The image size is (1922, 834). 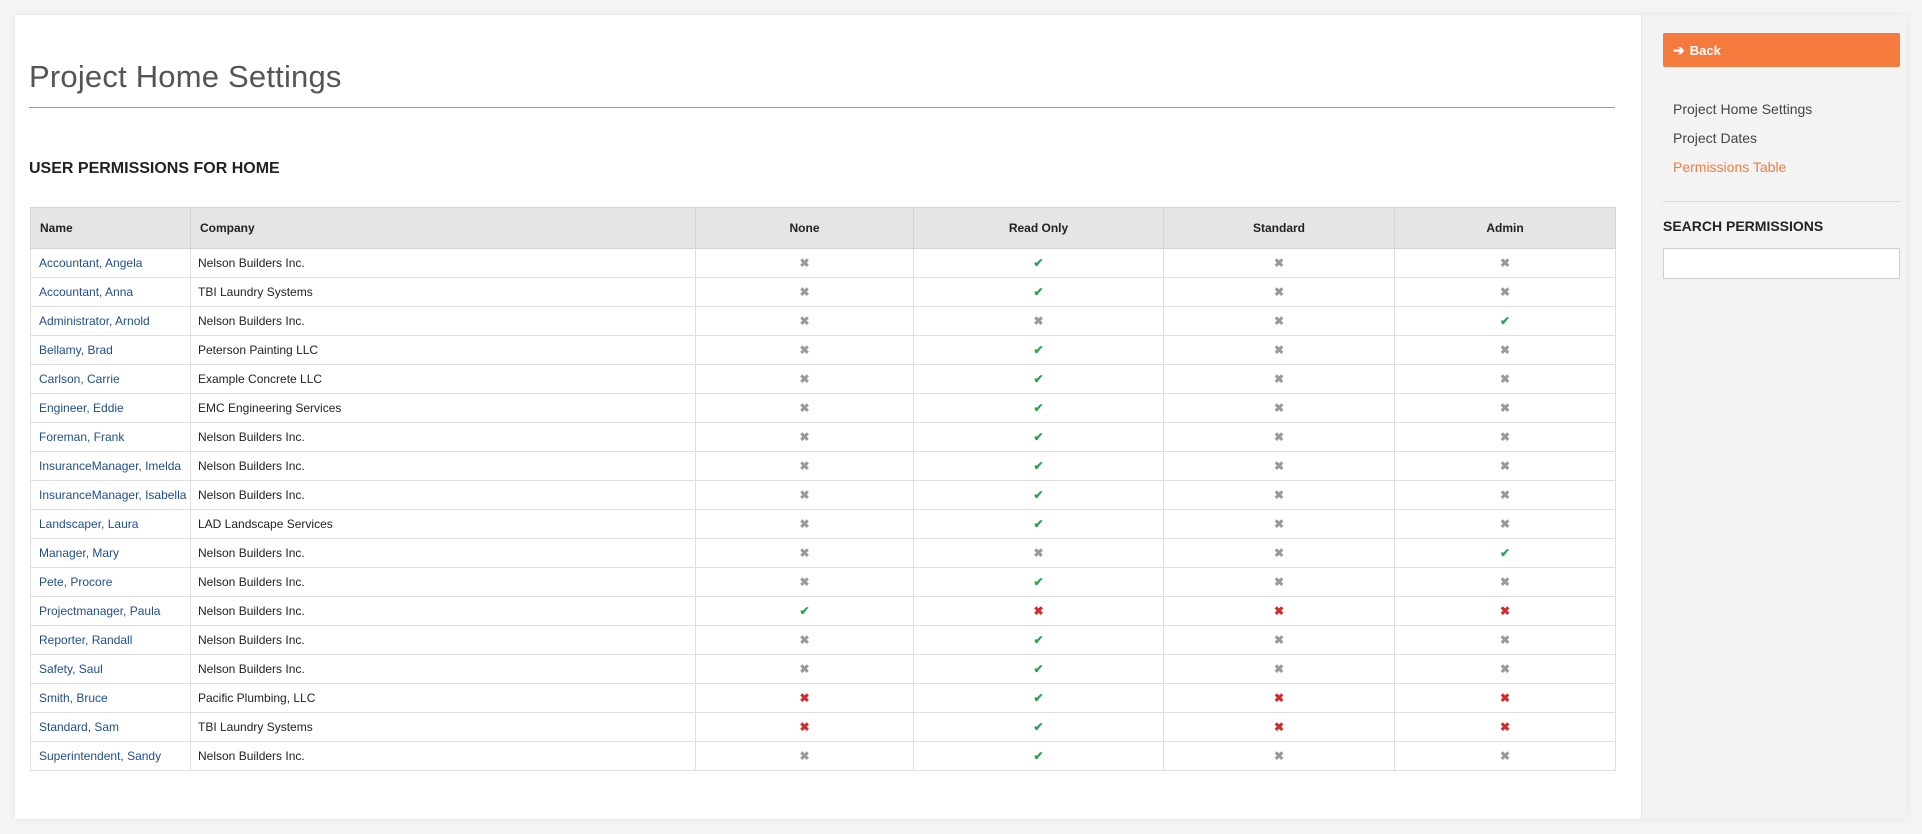 What do you see at coordinates (443, 228) in the screenshot?
I see `column-header-company: Company` at bounding box center [443, 228].